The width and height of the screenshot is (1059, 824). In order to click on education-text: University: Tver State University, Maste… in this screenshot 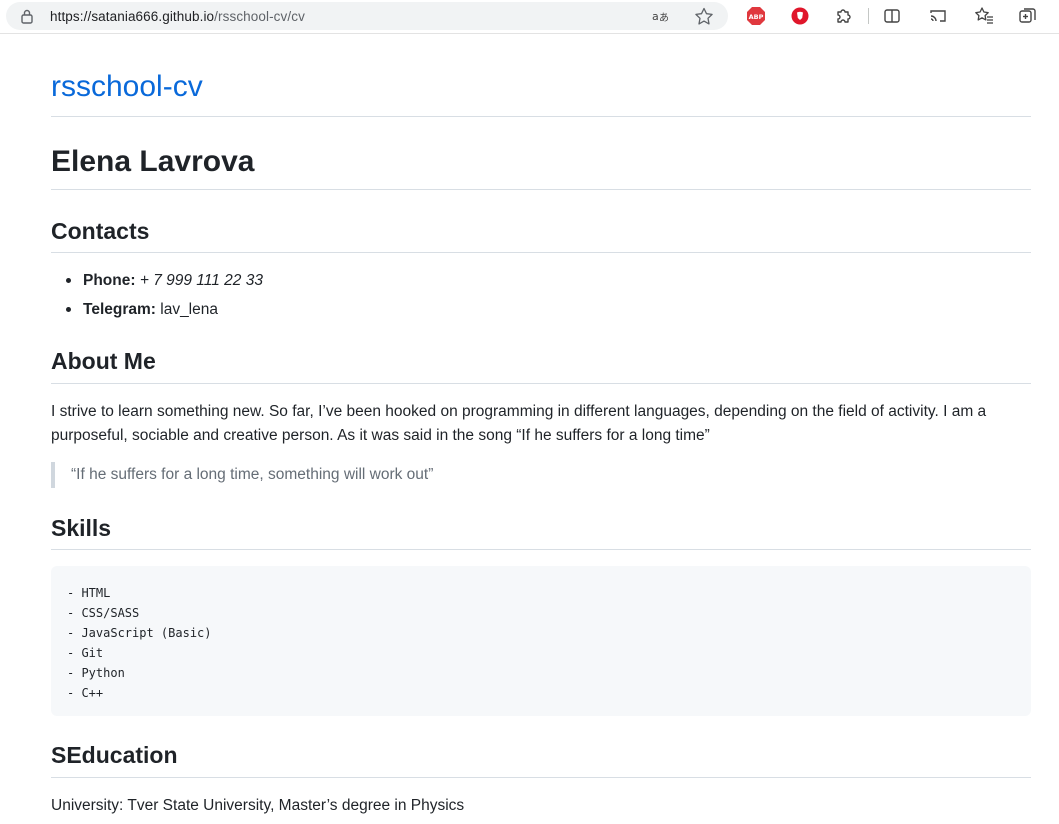, I will do `click(258, 805)`.